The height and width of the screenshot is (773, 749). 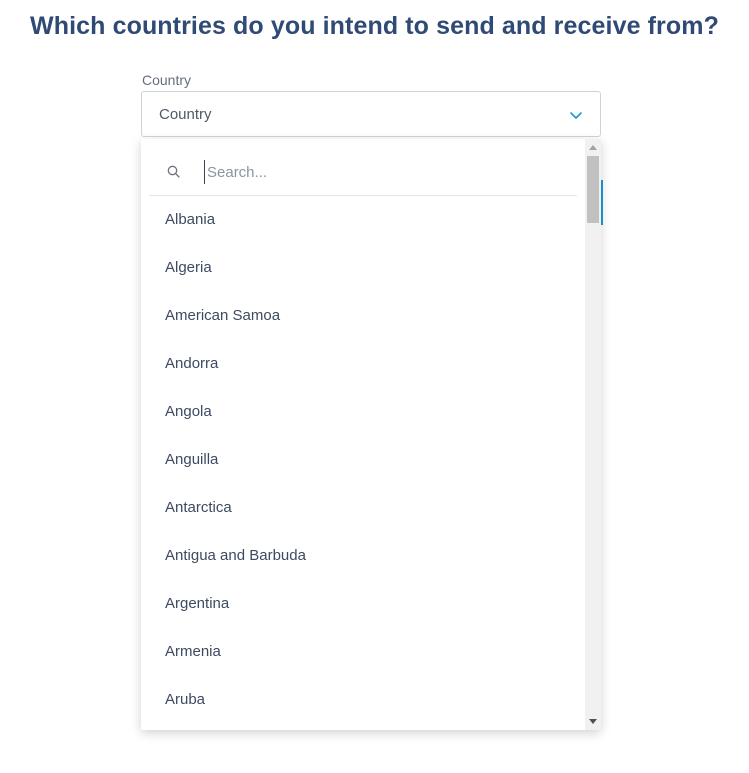 I want to click on country-option: American Samoa, so click(x=363, y=316).